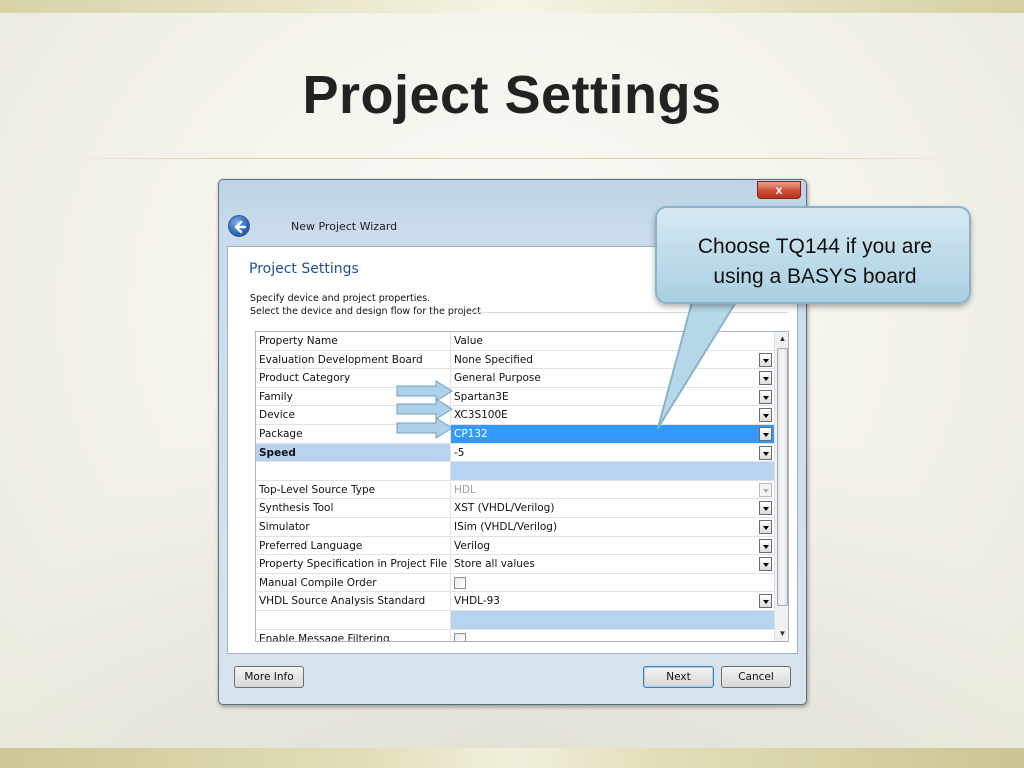 The image size is (1024, 768). Describe the element at coordinates (815, 276) in the screenshot. I see `callout-line-2: using a BASYS board` at that location.